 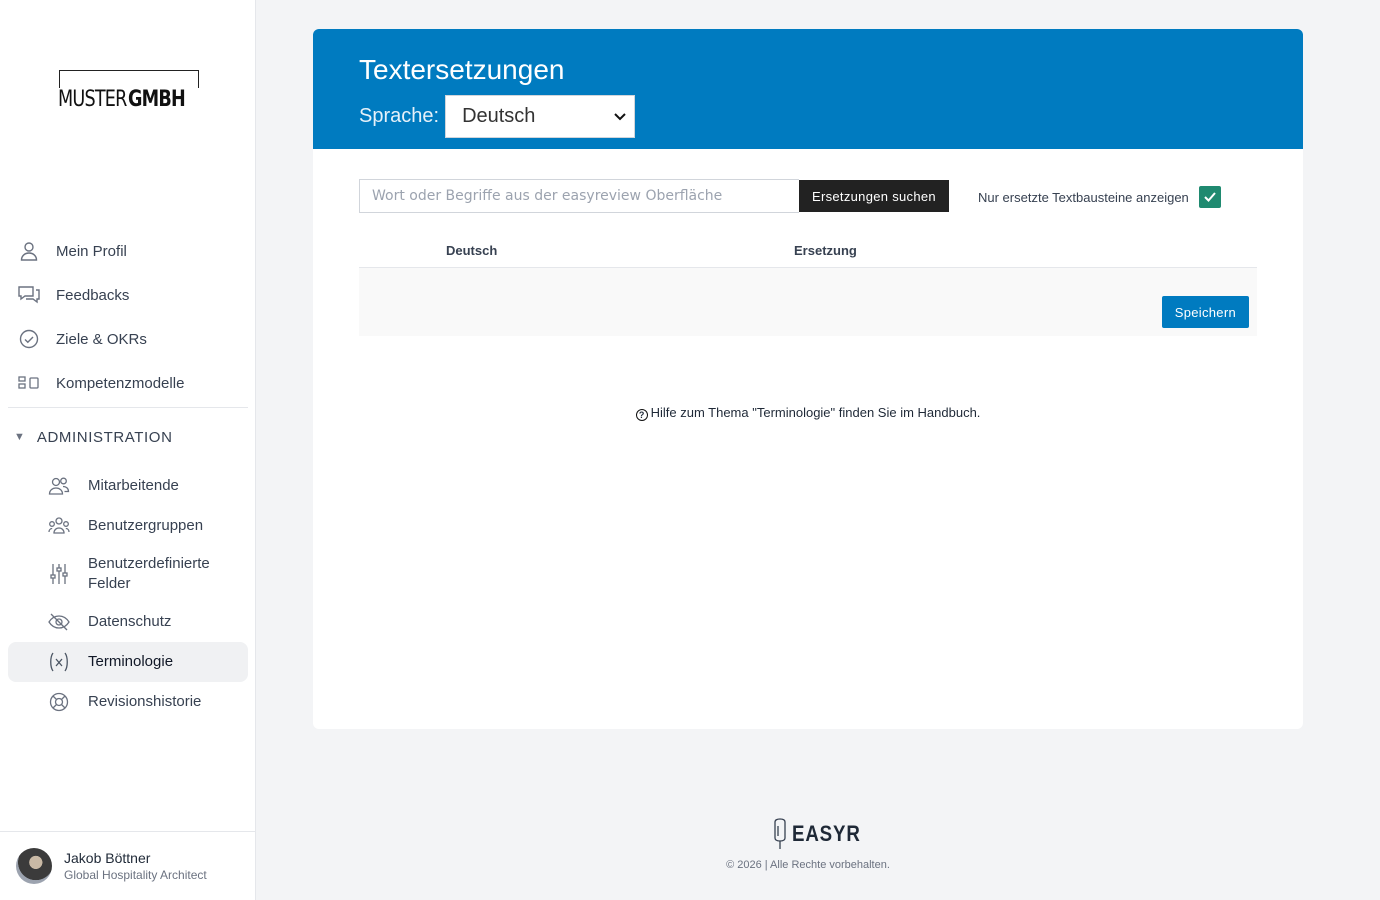 I want to click on caret-down-icon: ▼, so click(x=19, y=437).